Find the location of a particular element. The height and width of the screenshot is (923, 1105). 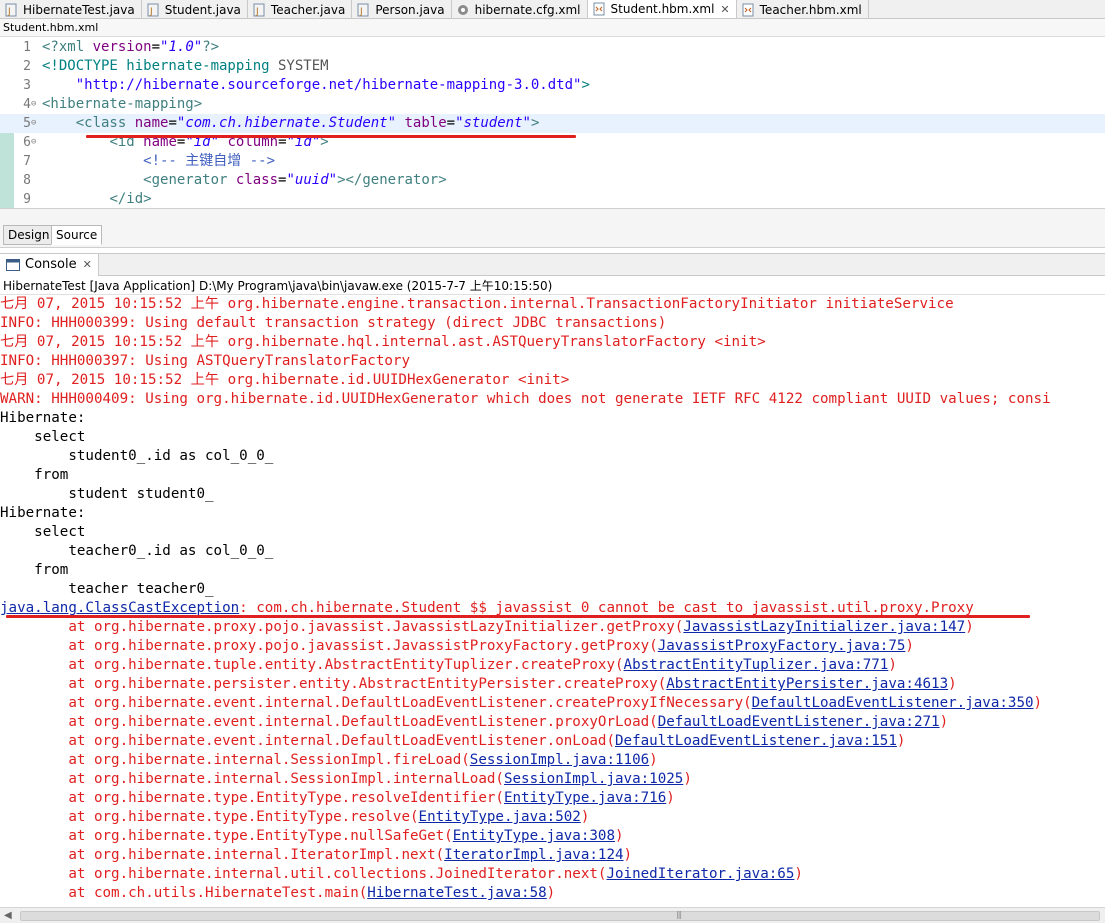

code-line: 2 <!DOCTYPE hibernate-mapping SYSTEM is located at coordinates (552, 66).